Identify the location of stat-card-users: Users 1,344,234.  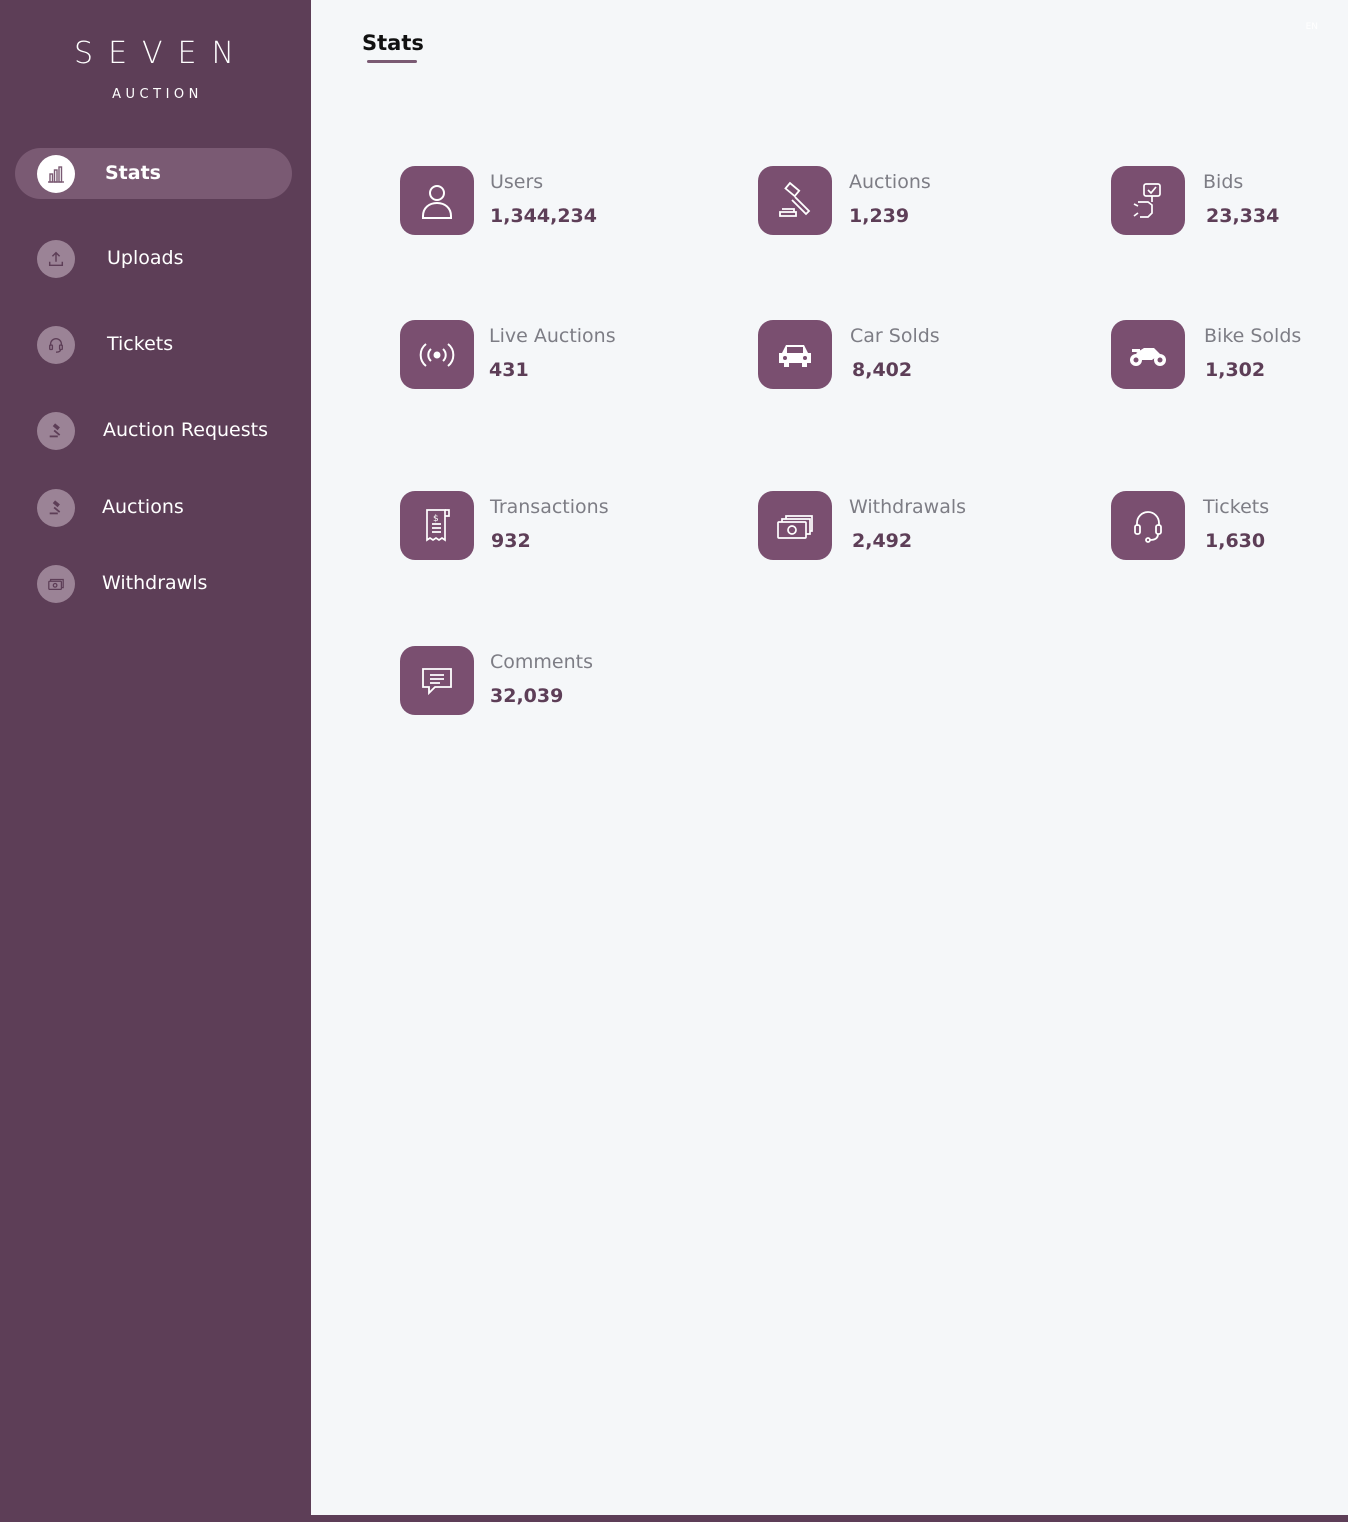
(560, 201).